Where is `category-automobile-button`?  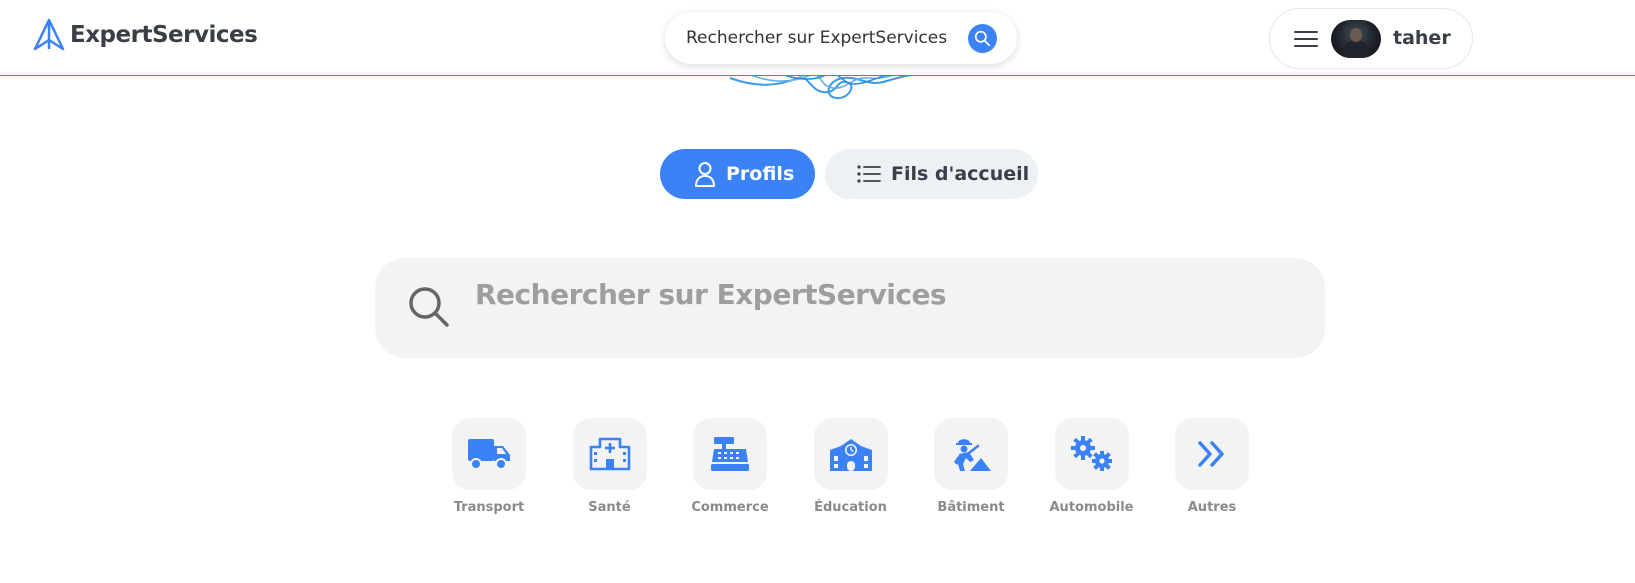
category-automobile-button is located at coordinates (1091, 454).